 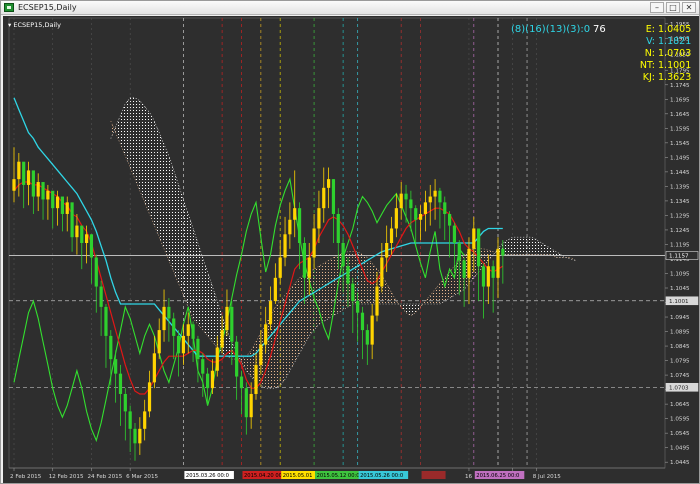 What do you see at coordinates (298, 476) in the screenshot?
I see `date-marker-label: 2015.05.01` at bounding box center [298, 476].